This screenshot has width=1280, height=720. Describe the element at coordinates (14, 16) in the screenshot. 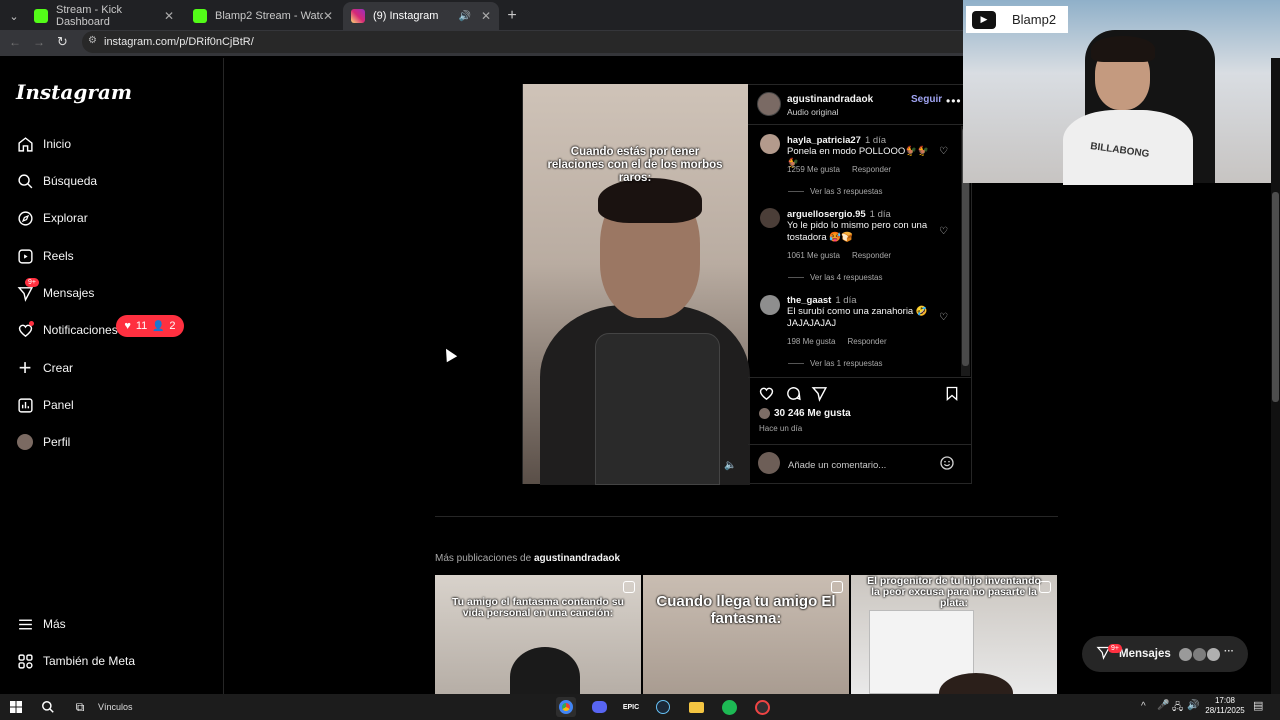

I see `tab-search-dropdown: ⌄` at that location.